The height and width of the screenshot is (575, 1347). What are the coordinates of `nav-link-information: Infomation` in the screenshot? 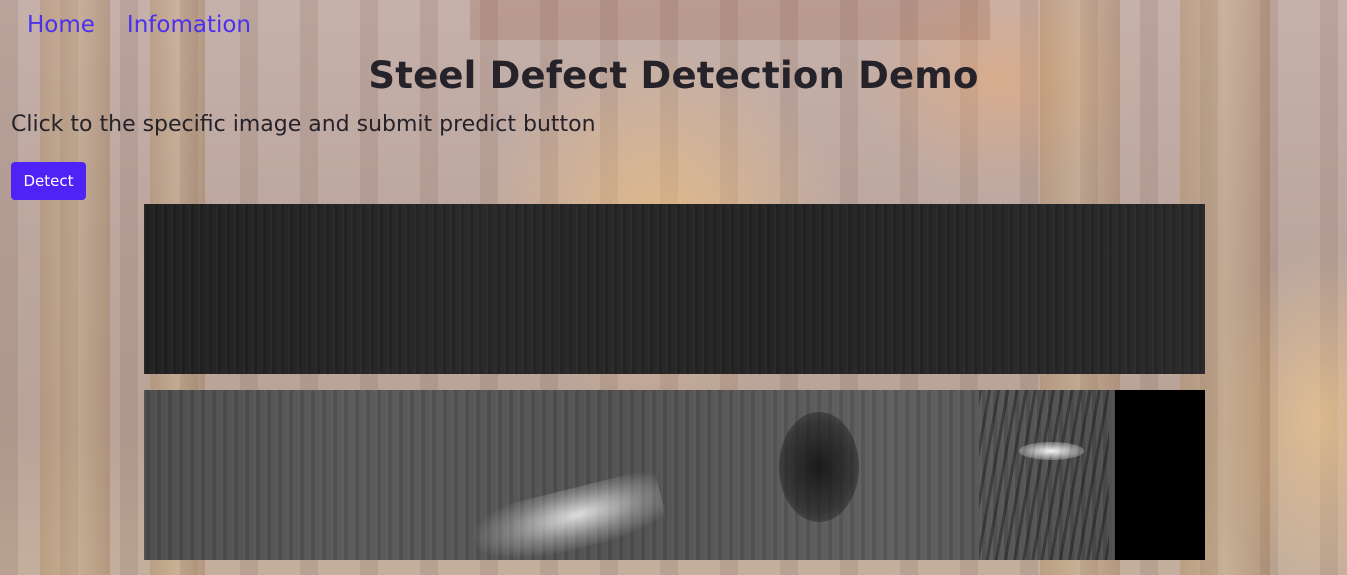 It's located at (189, 25).